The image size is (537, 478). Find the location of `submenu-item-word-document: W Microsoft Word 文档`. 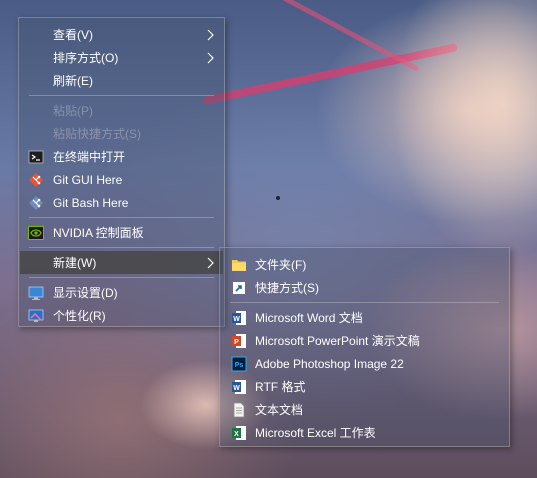

submenu-item-word-document: W Microsoft Word 文档 is located at coordinates (364, 317).